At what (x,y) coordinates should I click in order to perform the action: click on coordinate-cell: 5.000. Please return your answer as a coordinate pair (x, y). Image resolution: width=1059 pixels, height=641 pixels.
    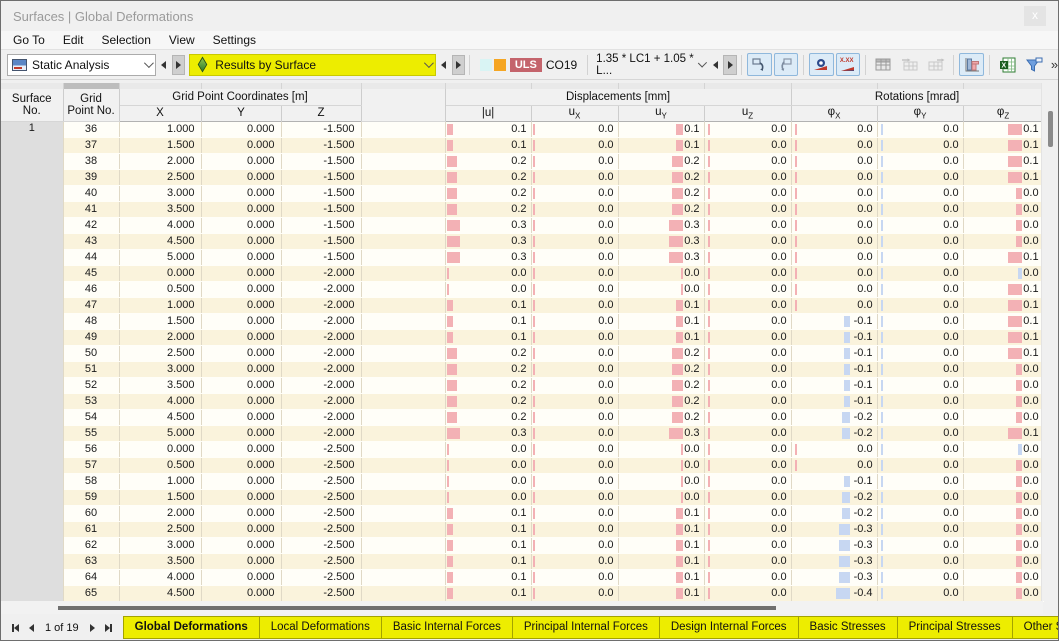
    Looking at the image, I should click on (160, 257).